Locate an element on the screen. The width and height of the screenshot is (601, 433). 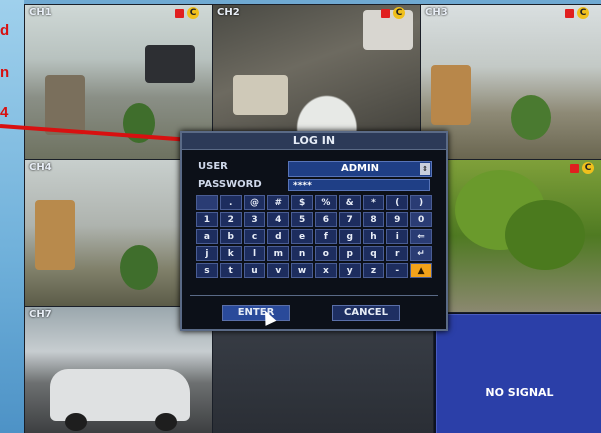
user-select: ADMIN ⇕ is located at coordinates (360, 169).